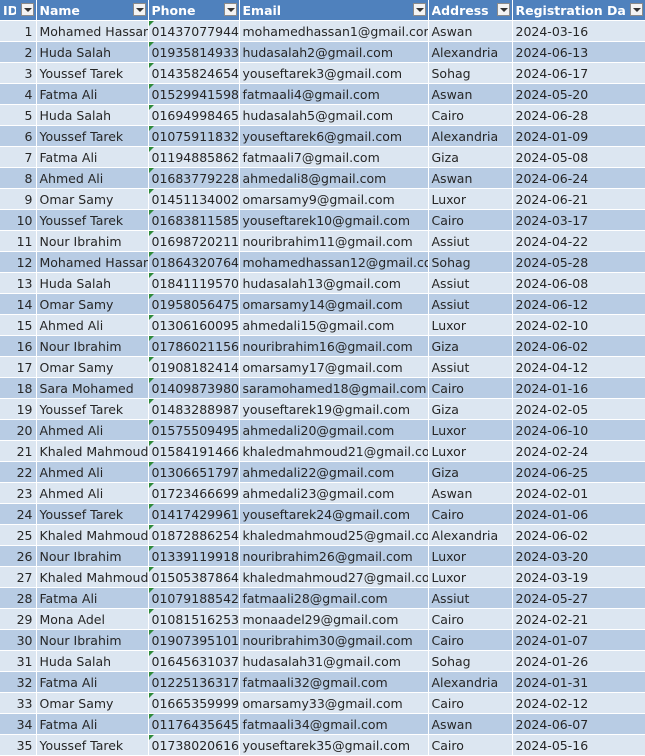 This screenshot has height=756, width=645. I want to click on date-cell: 2024-04-22, so click(578, 241).